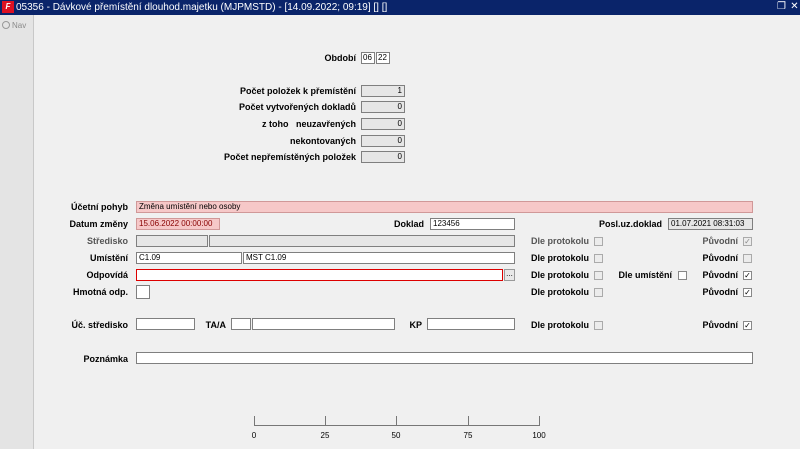 The image size is (800, 449). Describe the element at coordinates (189, 258) in the screenshot. I see `umisteni-code-input: C1.09` at that location.